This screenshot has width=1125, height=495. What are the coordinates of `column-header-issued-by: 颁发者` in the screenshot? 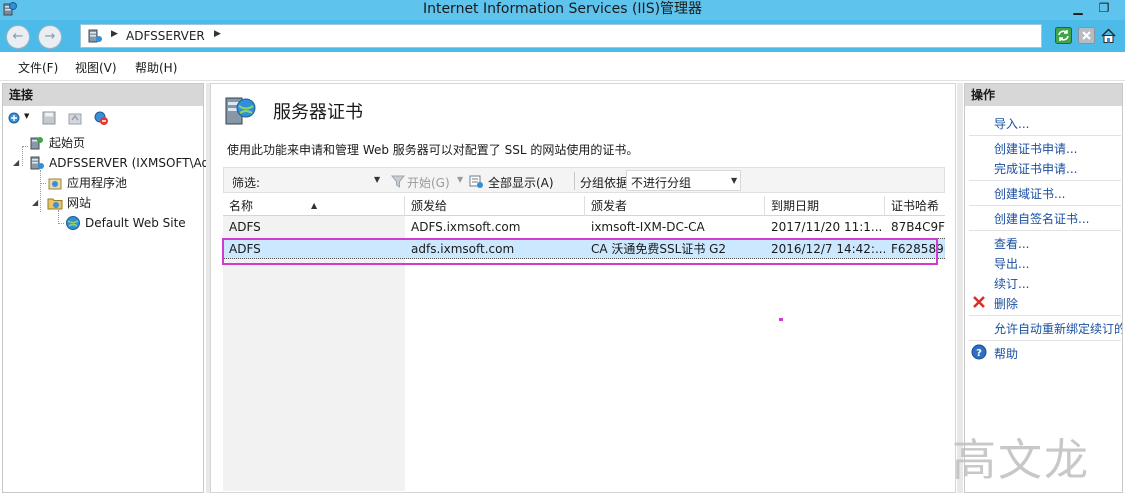 It's located at (675, 206).